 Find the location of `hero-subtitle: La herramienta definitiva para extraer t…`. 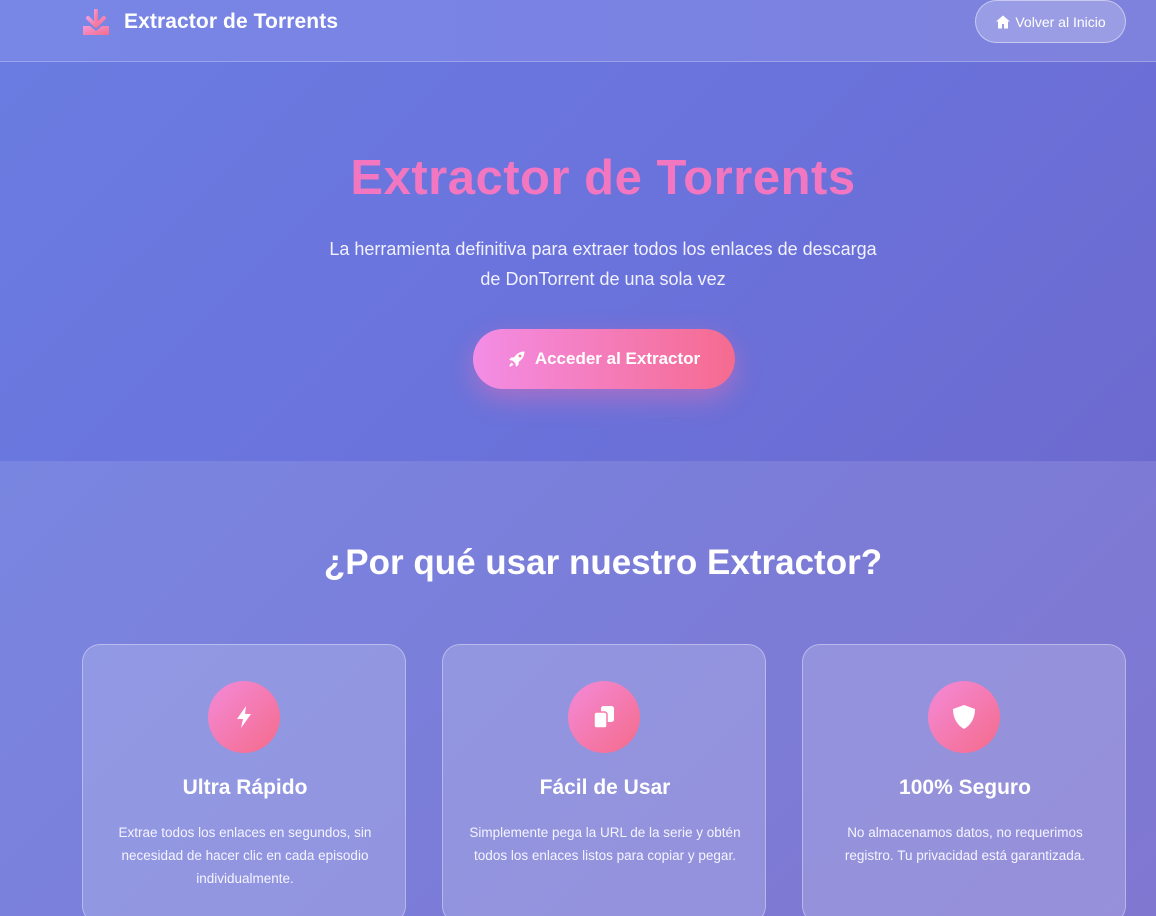

hero-subtitle: La herramienta definitiva para extraer t… is located at coordinates (603, 264).